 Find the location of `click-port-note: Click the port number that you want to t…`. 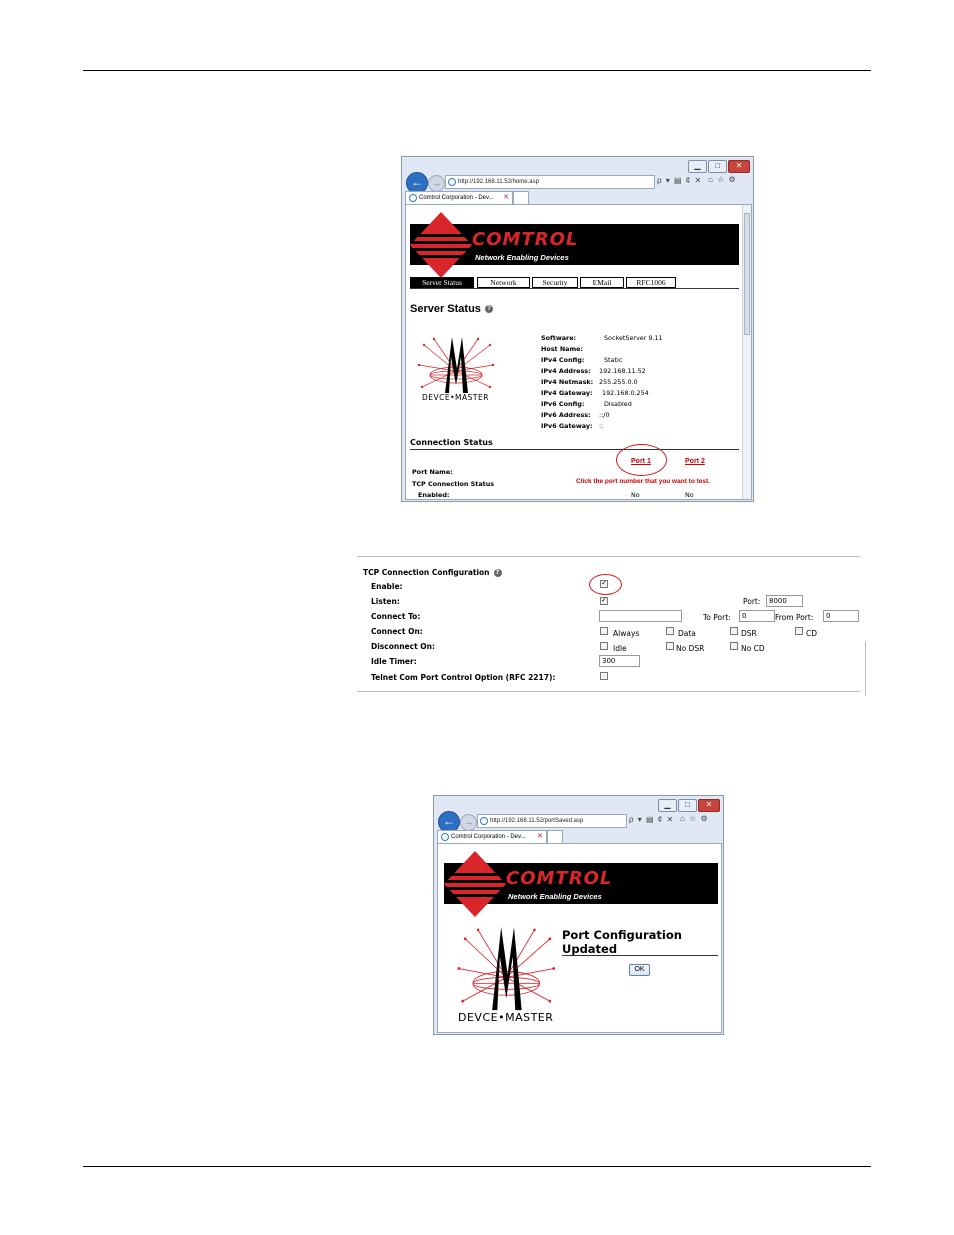

click-port-note: Click the port number that you want to t… is located at coordinates (643, 481).